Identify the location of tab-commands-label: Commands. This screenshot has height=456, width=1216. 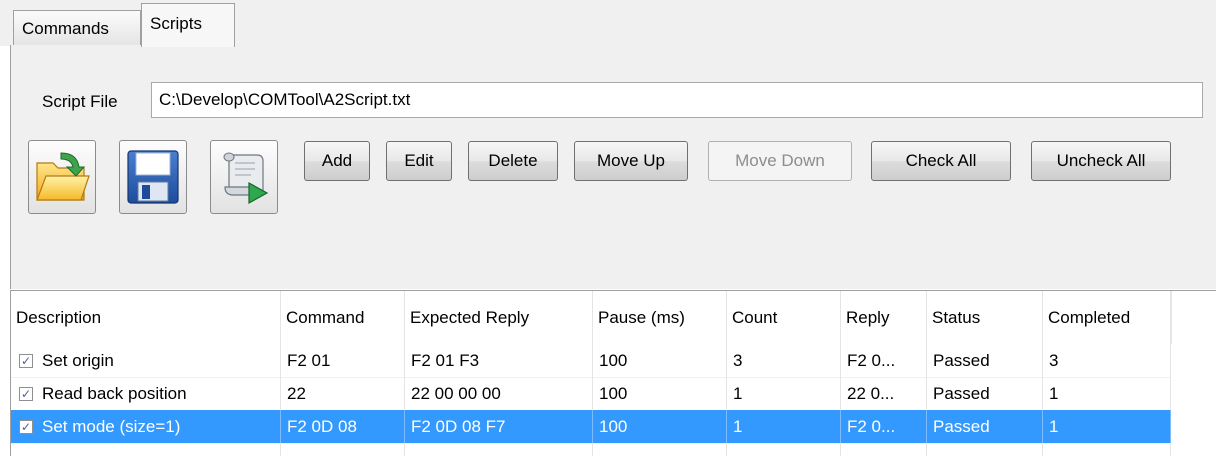
(65, 28).